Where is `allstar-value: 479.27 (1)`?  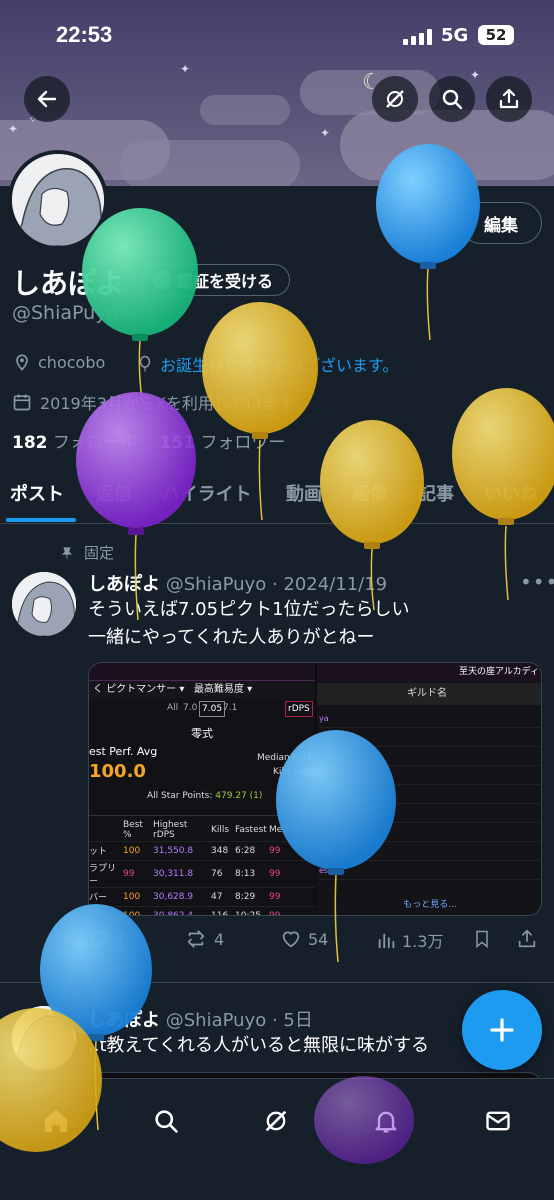
allstar-value: 479.27 (1) is located at coordinates (239, 796).